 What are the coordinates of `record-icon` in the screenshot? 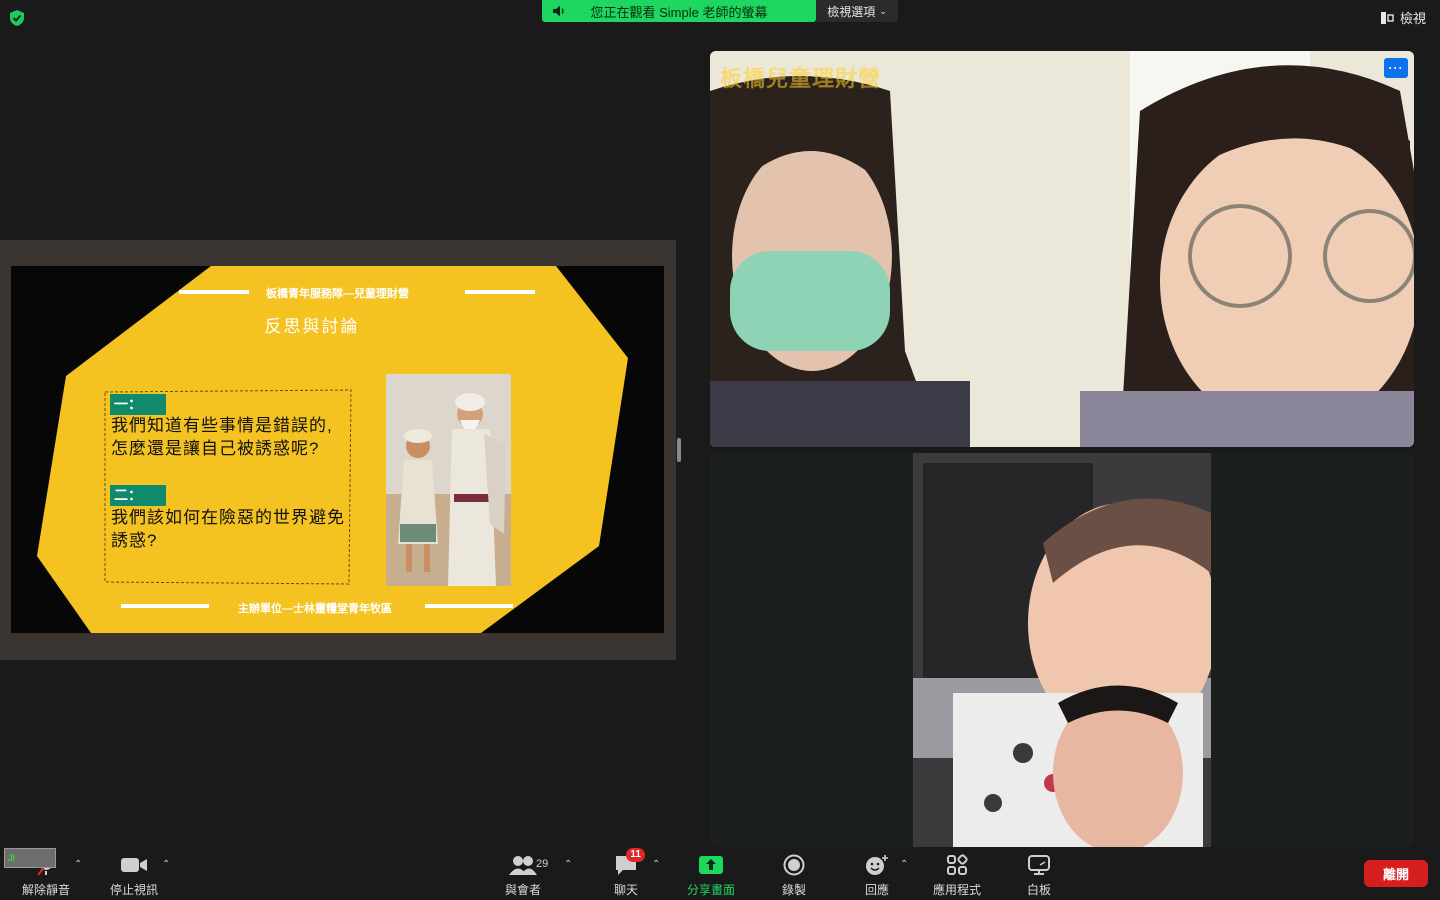 It's located at (794, 865).